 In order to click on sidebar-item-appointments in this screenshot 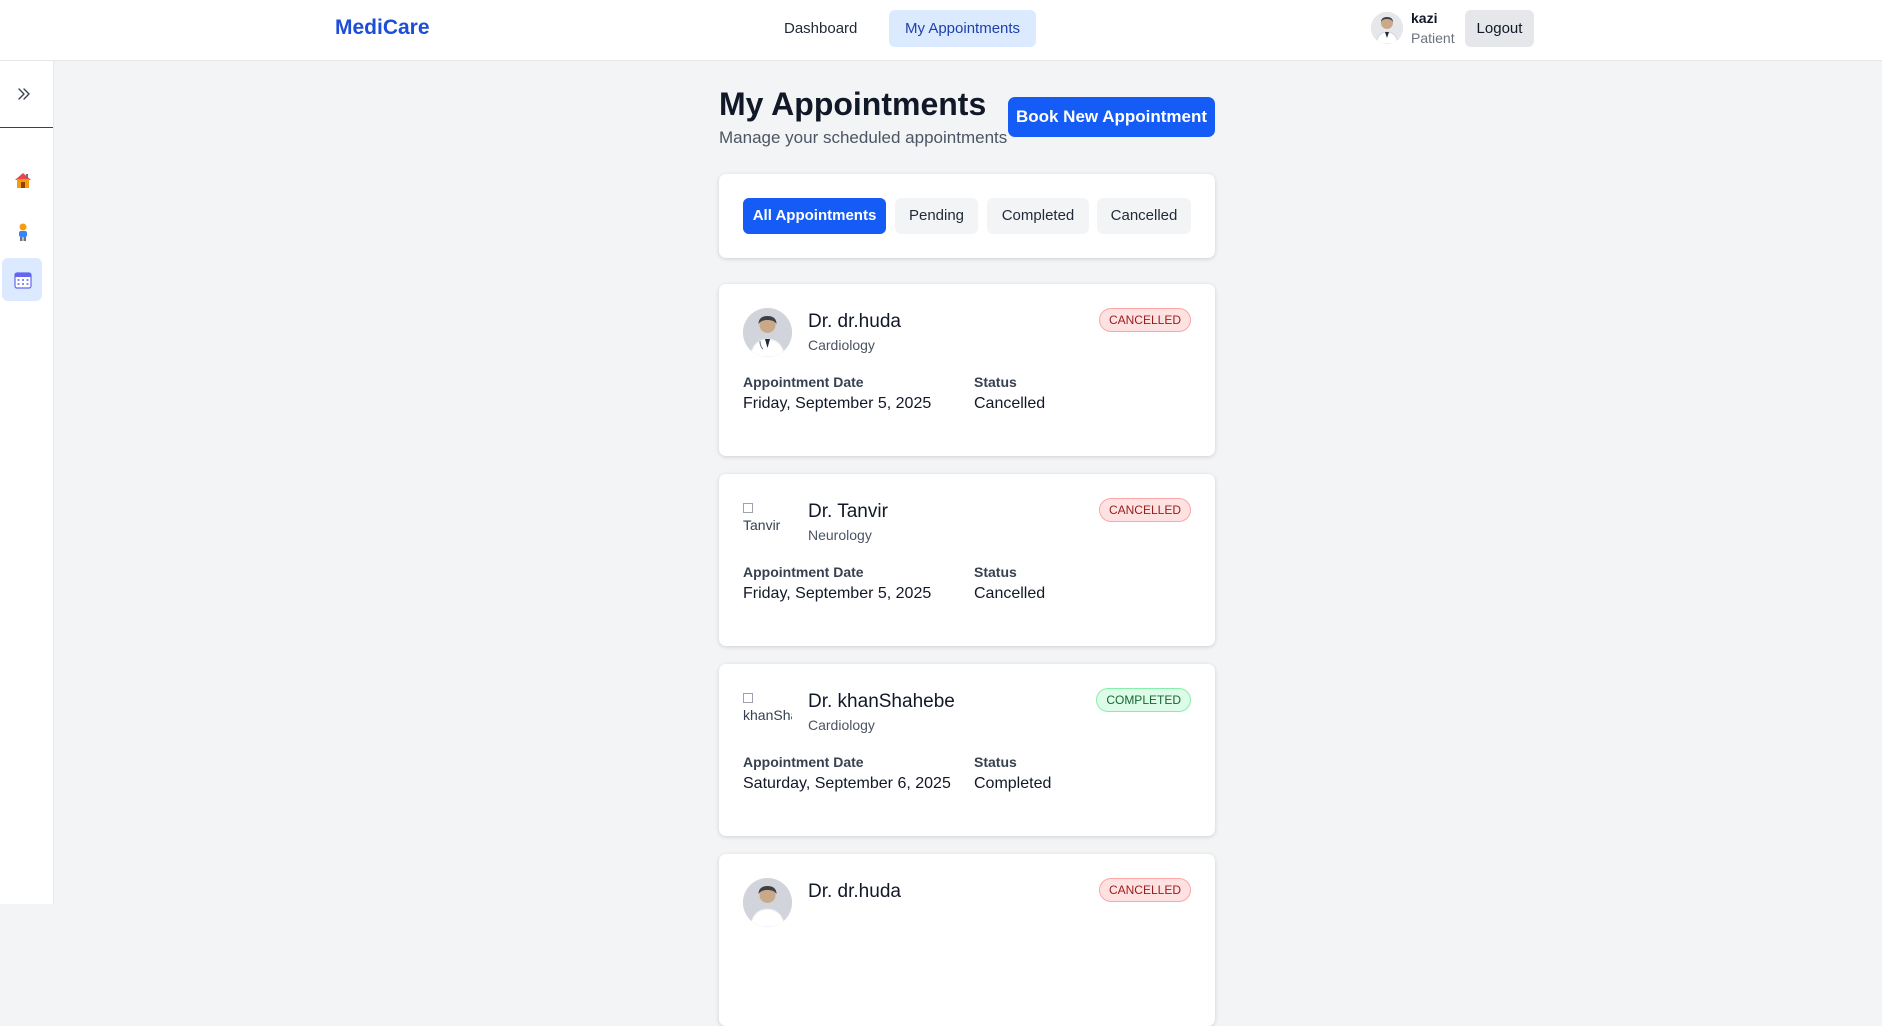, I will do `click(22, 279)`.